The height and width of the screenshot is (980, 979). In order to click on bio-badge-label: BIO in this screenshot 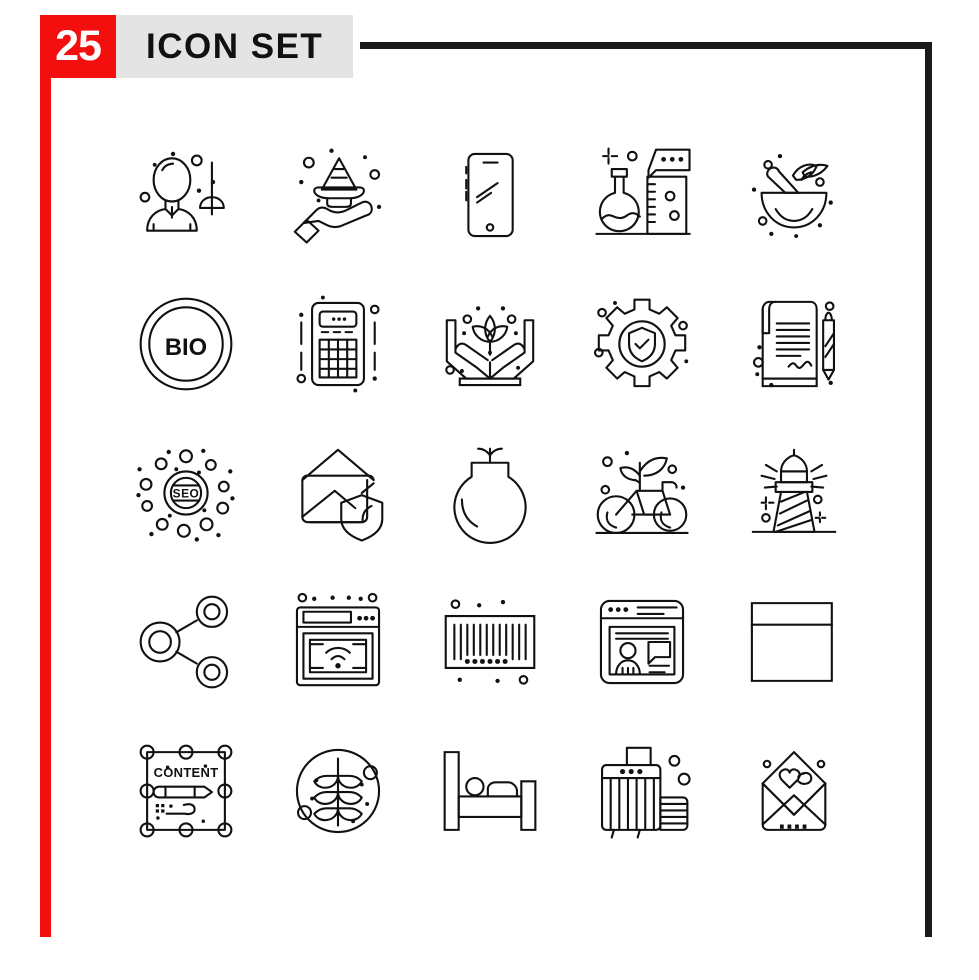, I will do `click(186, 346)`.